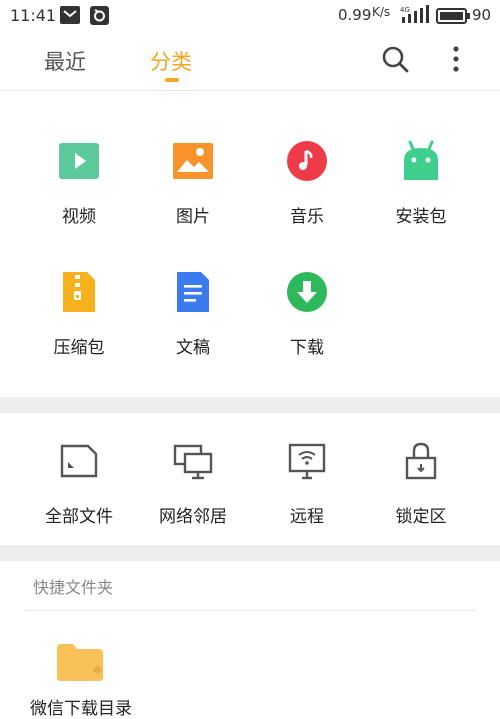  I want to click on app-notification-icon, so click(99, 17).